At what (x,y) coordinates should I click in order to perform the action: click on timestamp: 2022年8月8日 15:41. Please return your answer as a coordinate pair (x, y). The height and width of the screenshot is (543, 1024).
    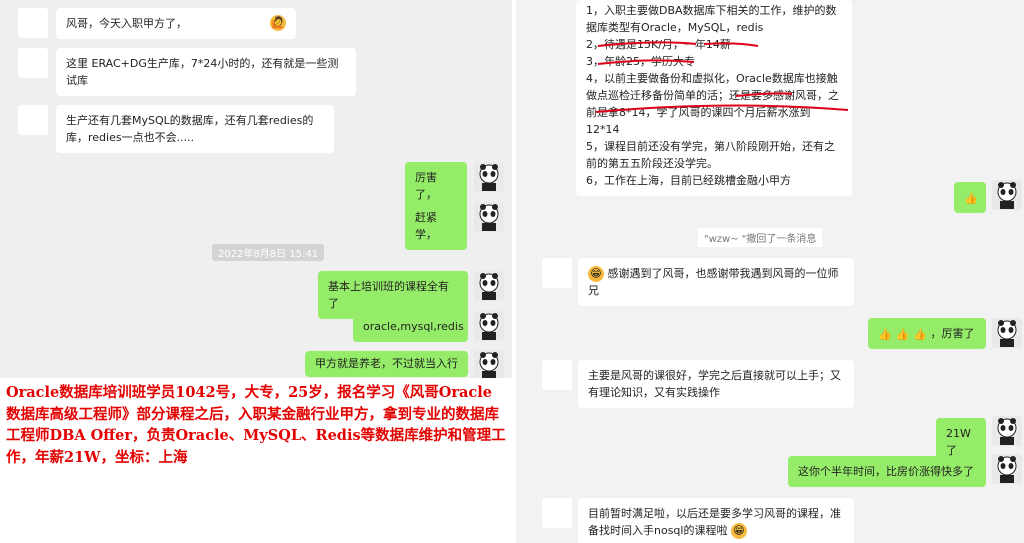
    Looking at the image, I should click on (268, 252).